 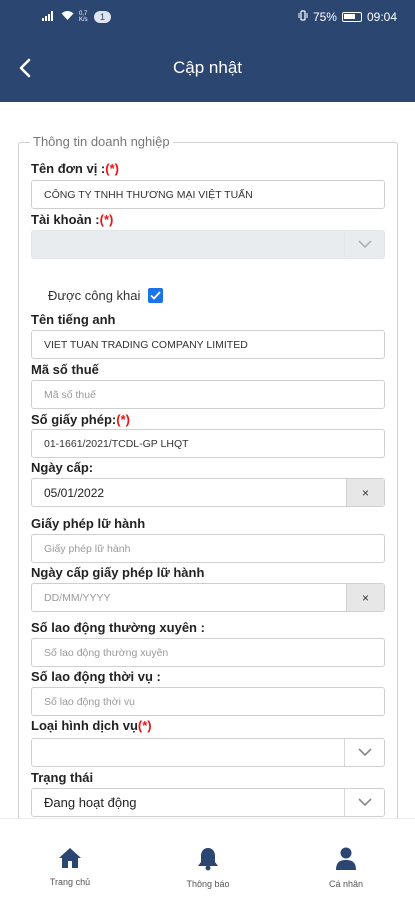 What do you see at coordinates (208, 752) in the screenshot?
I see `service-type-select` at bounding box center [208, 752].